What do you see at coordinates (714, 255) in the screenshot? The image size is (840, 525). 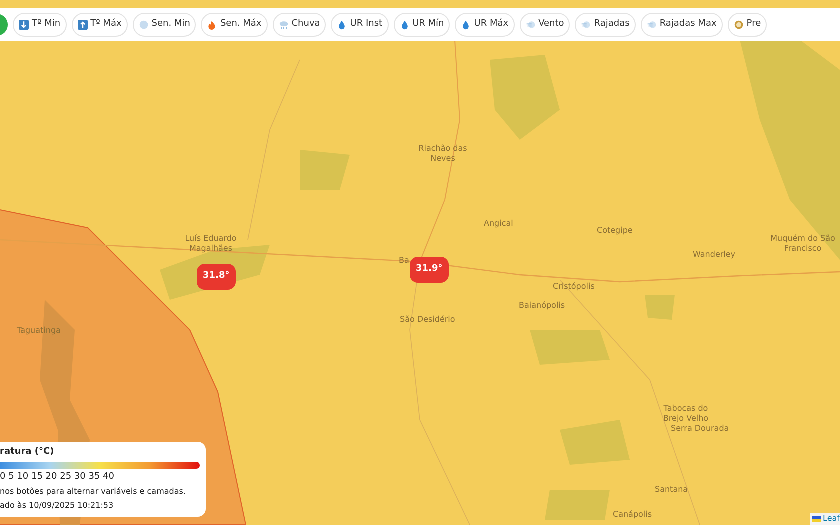 I see `place-label: Wanderley` at bounding box center [714, 255].